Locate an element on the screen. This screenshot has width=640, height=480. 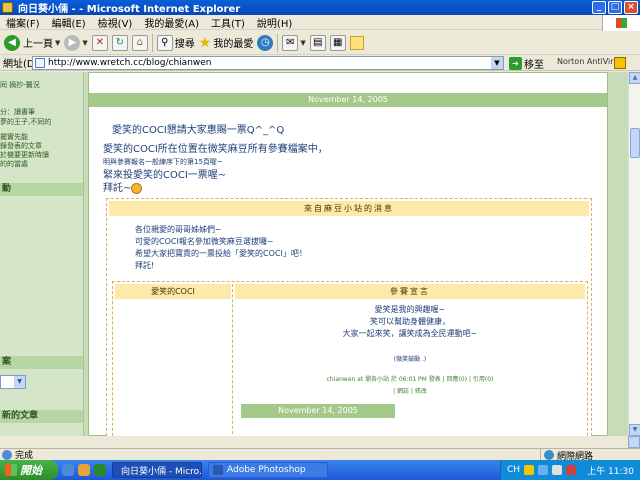
favorites-button: ★ 我的最愛 is located at coordinates (226, 43).